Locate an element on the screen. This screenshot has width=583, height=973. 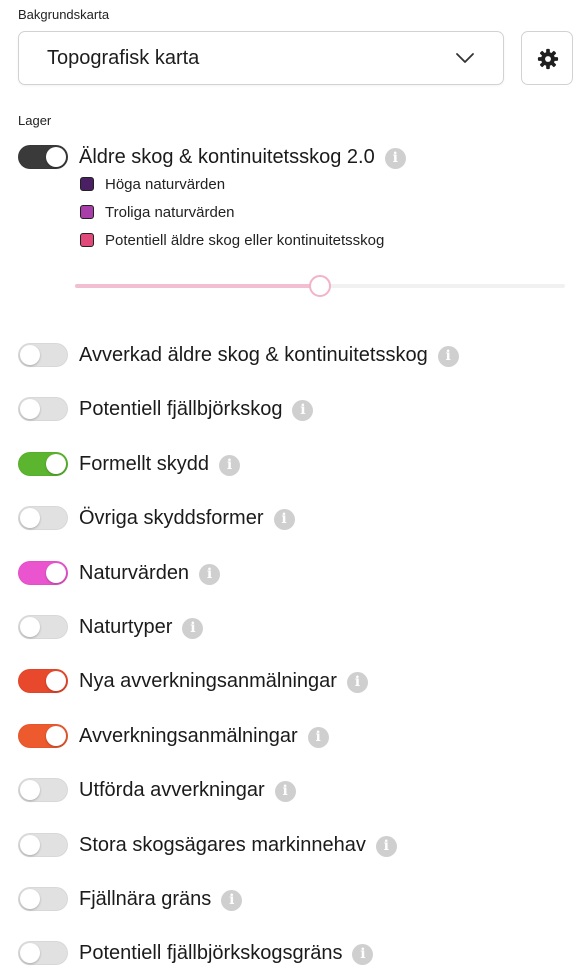
layers-label: Lager is located at coordinates (35, 120).